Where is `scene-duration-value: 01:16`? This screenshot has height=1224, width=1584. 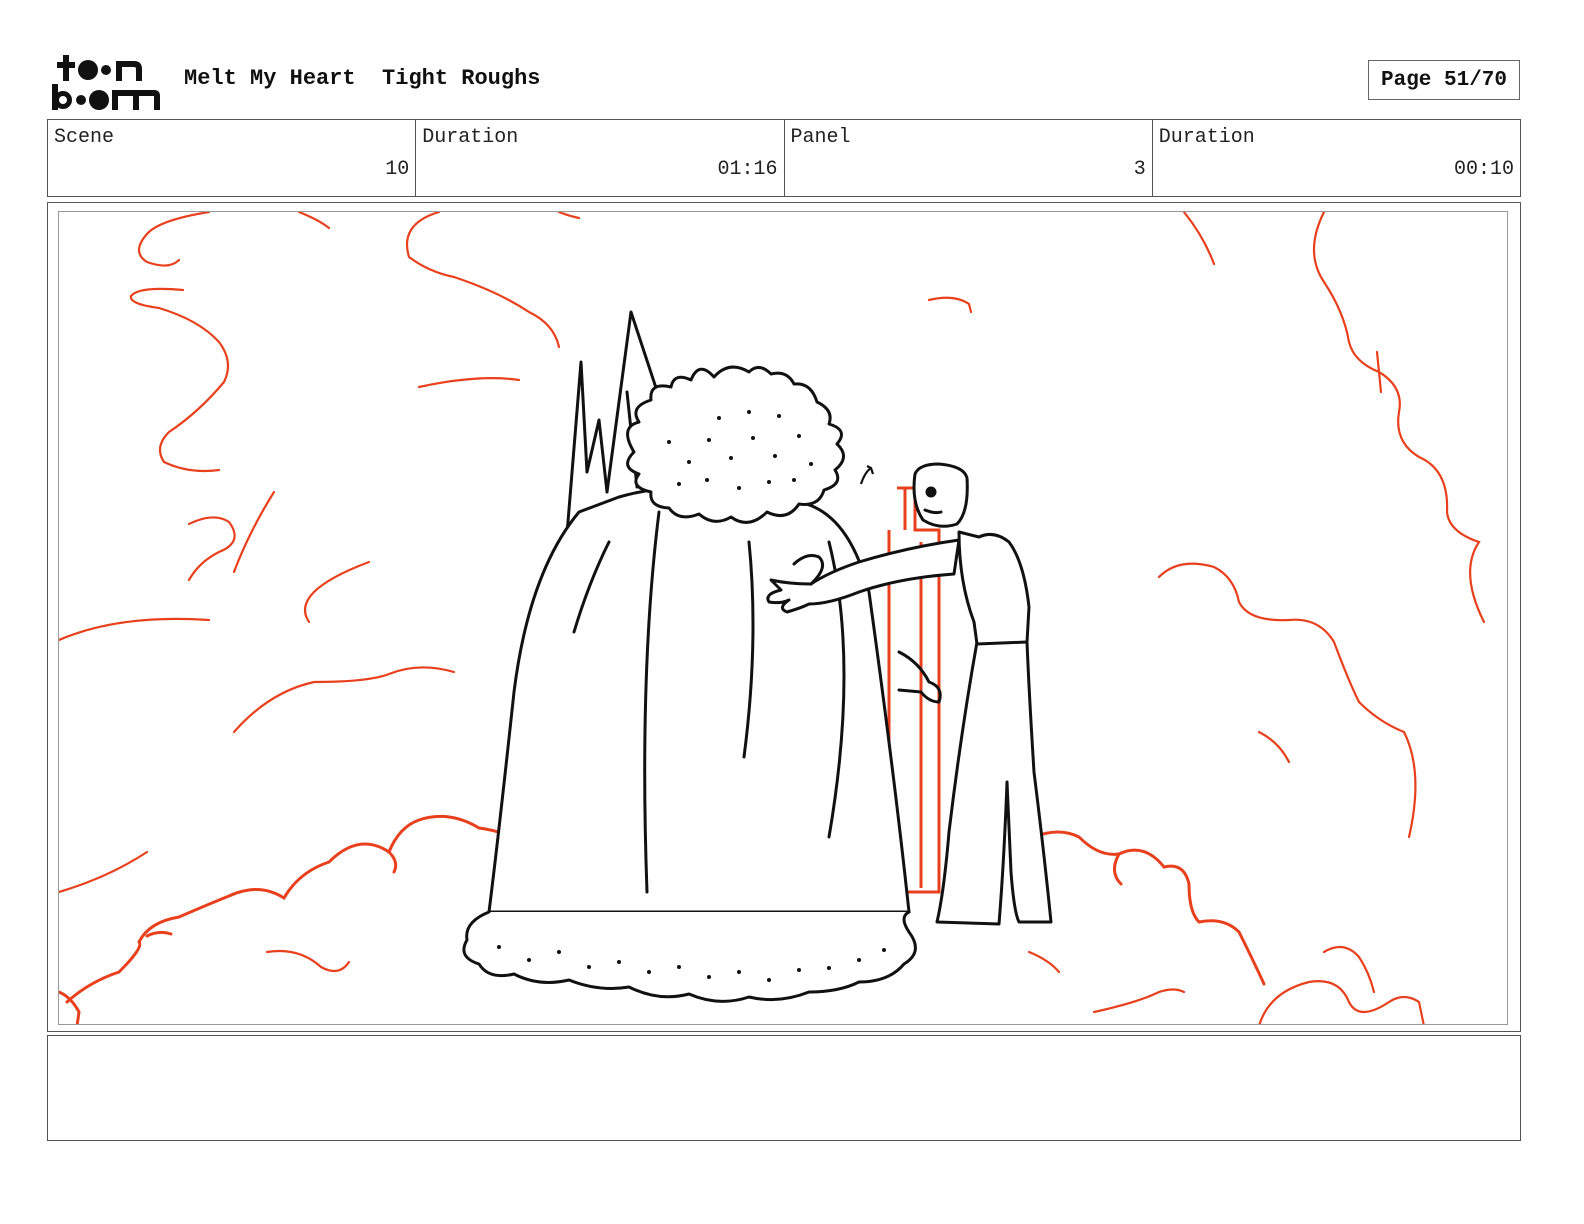
scene-duration-value: 01:16 is located at coordinates (747, 169).